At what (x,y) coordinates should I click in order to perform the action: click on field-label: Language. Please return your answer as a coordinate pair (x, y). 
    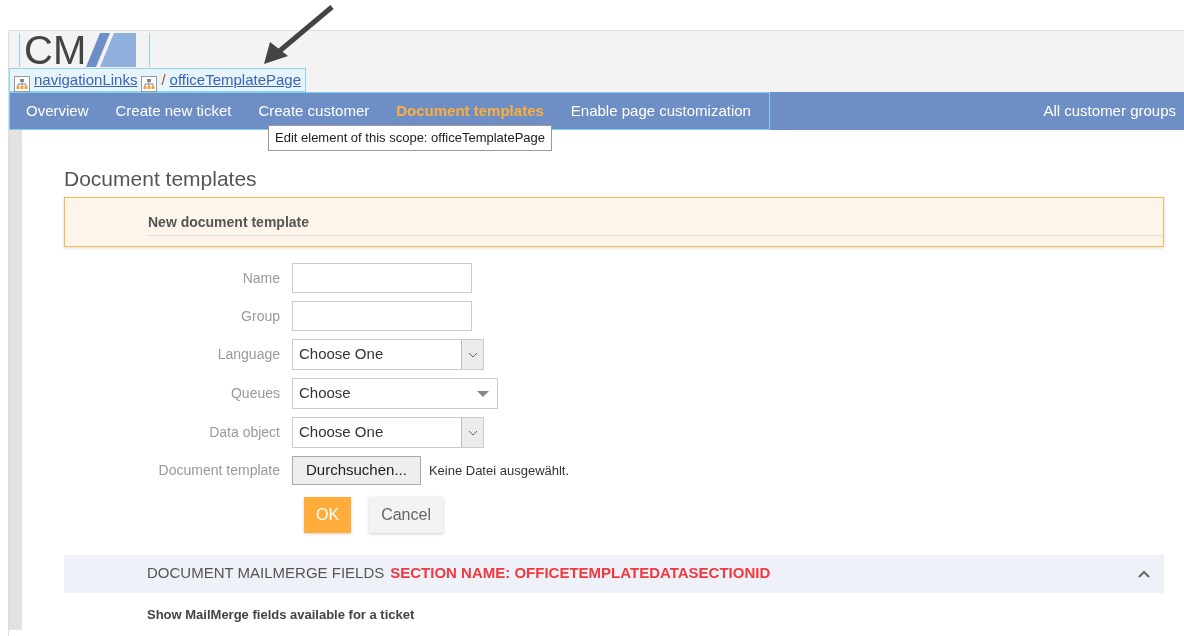
    Looking at the image, I should click on (248, 355).